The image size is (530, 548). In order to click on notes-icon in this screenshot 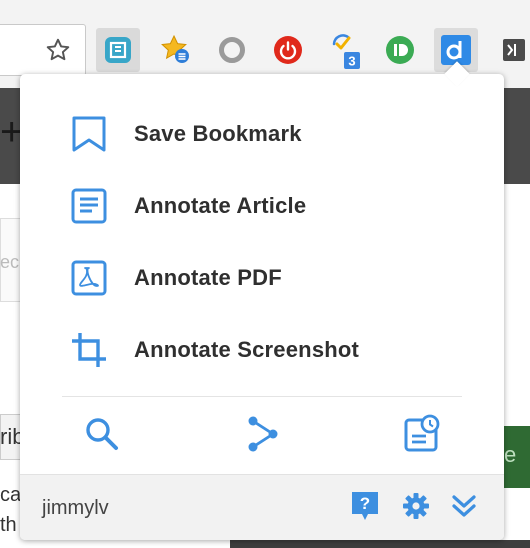, I will do `click(422, 436)`.